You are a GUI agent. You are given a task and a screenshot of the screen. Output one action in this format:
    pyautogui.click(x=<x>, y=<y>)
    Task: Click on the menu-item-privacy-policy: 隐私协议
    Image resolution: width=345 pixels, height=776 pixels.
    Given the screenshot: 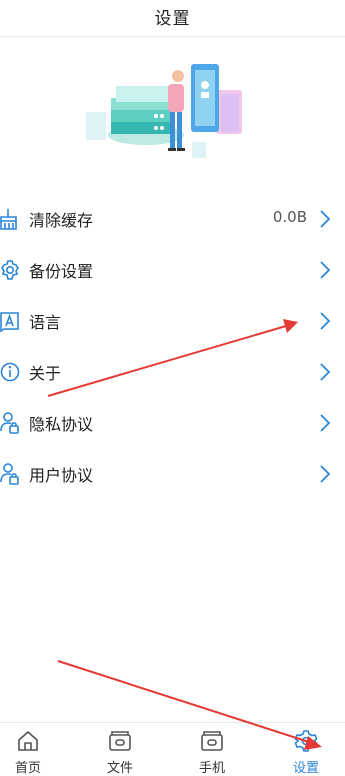 What is the action you would take?
    pyautogui.click(x=172, y=423)
    